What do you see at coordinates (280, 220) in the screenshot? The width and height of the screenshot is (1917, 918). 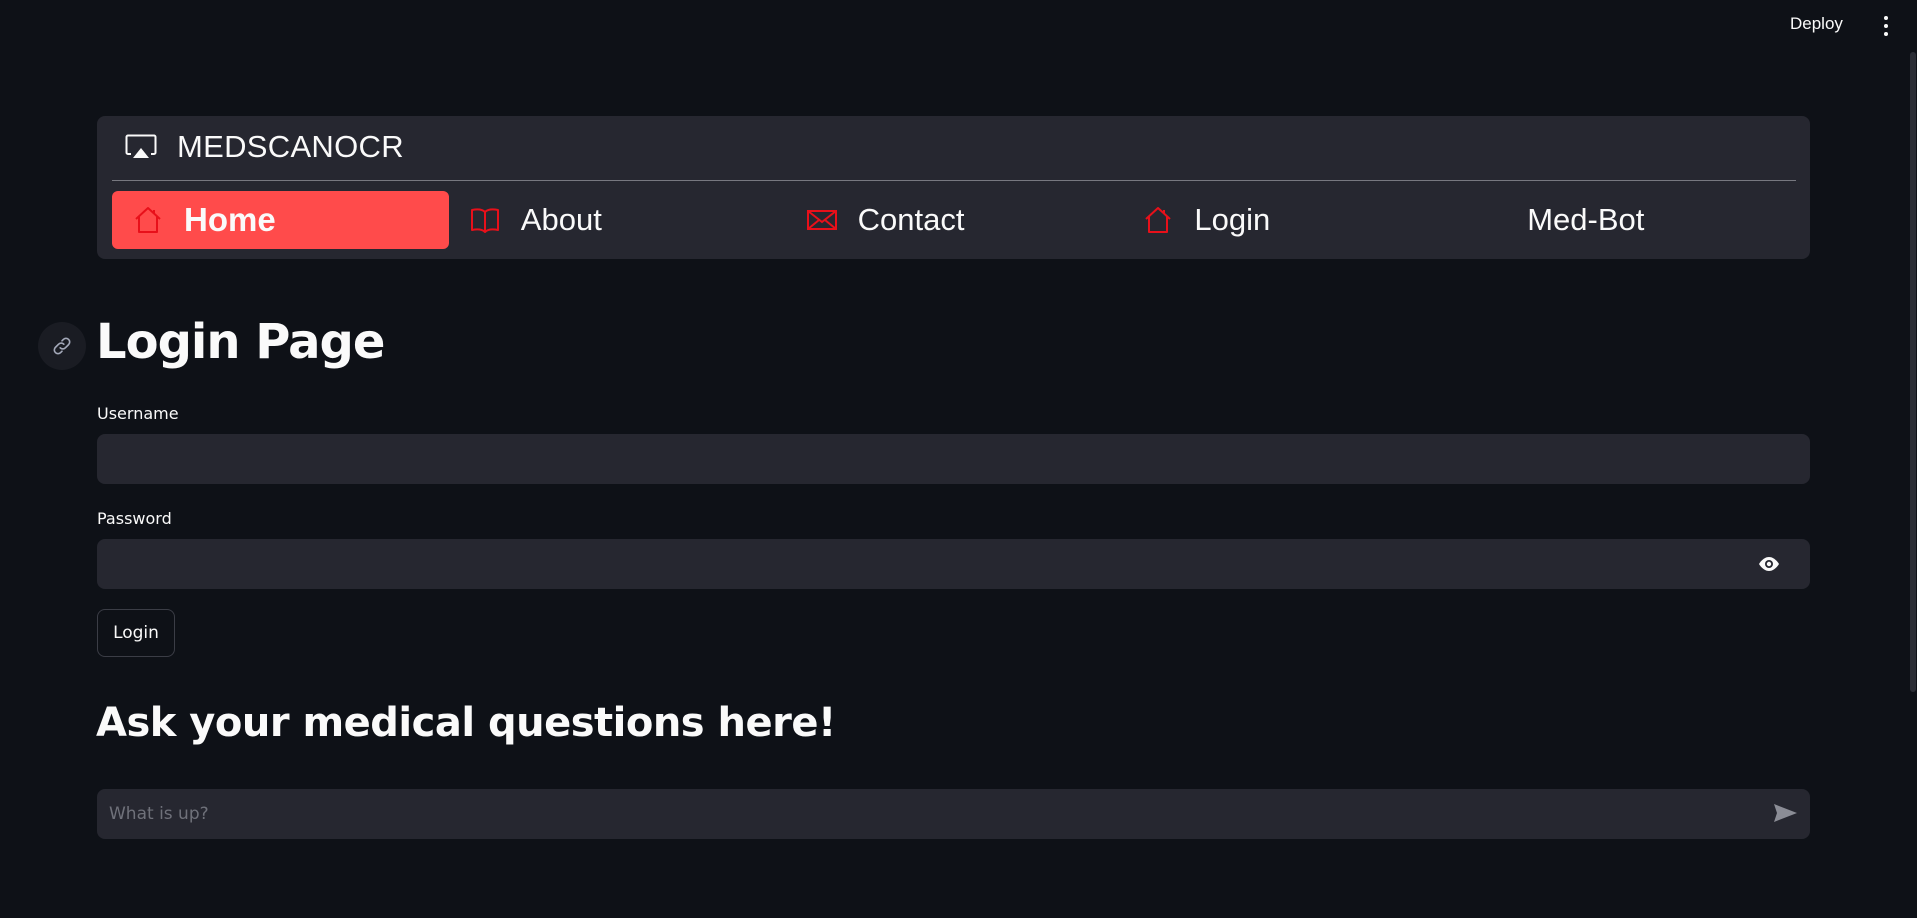 I see `nav-item-home: Home` at bounding box center [280, 220].